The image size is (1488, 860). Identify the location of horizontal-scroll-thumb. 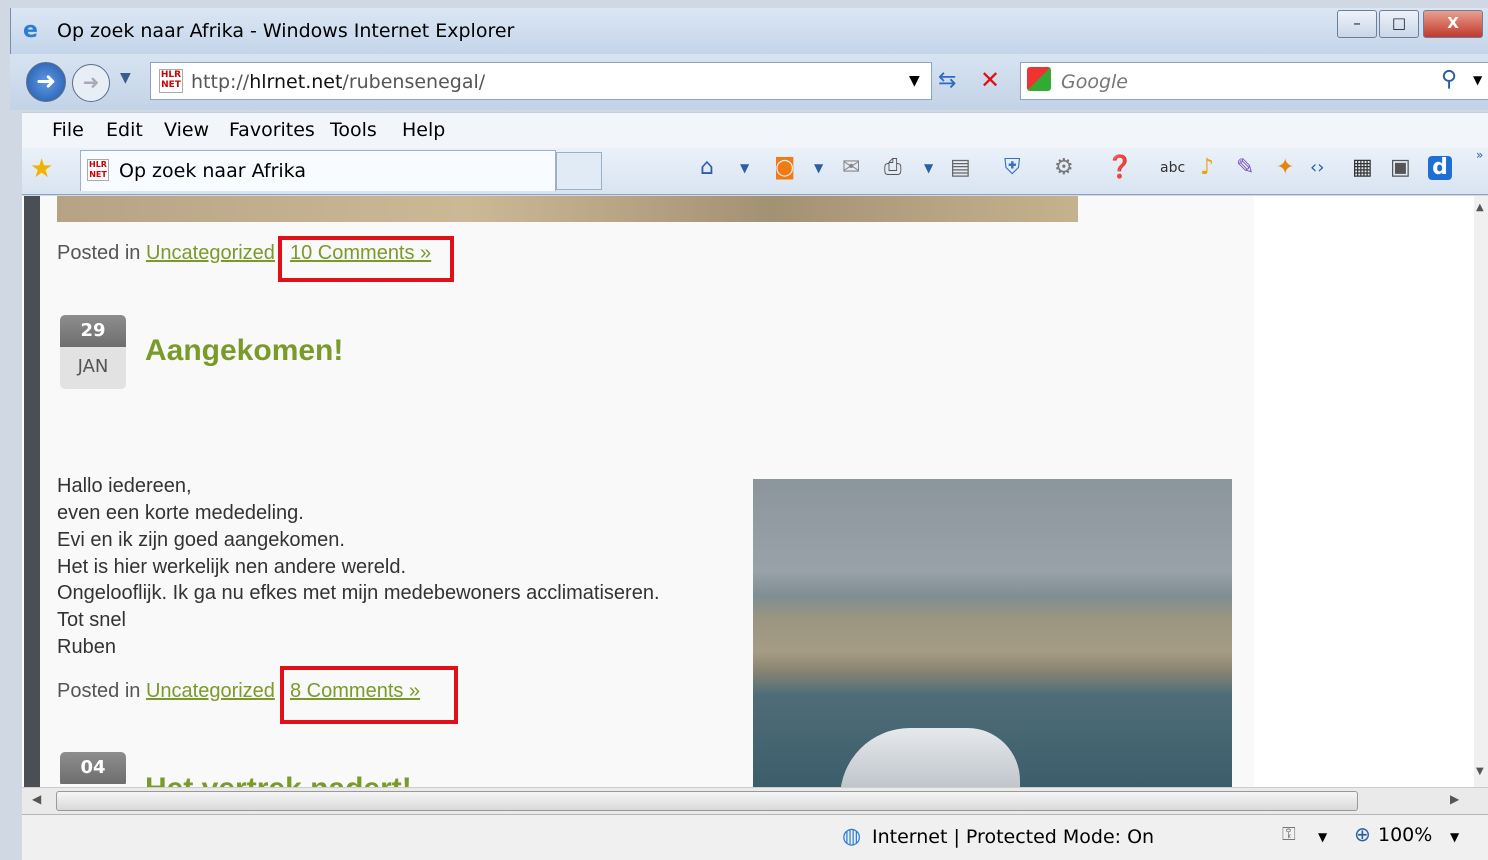
(707, 801).